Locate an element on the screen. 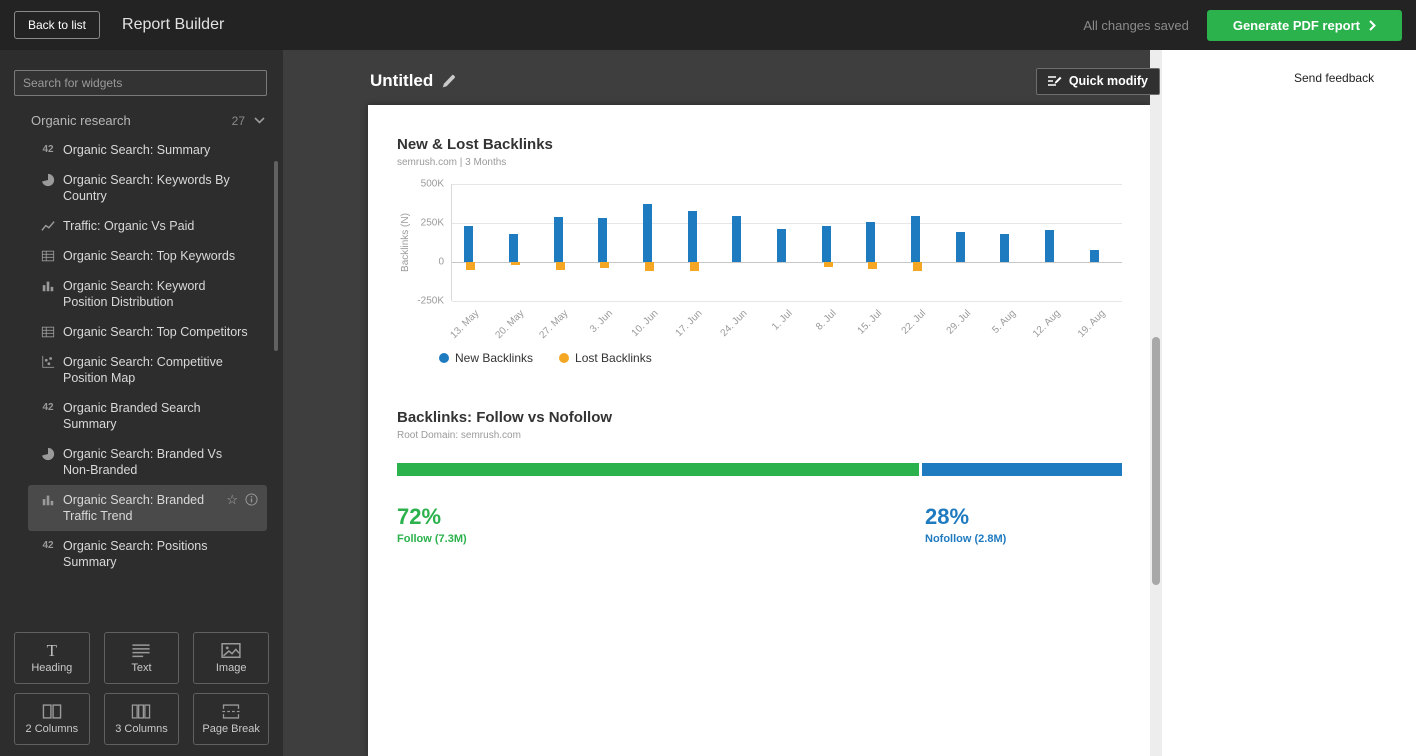 The width and height of the screenshot is (1416, 756). image-icon is located at coordinates (231, 650).